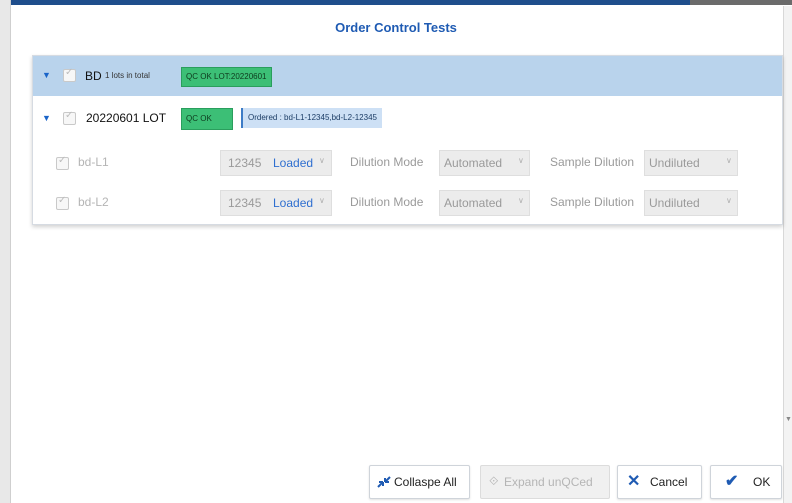 The width and height of the screenshot is (792, 503). Describe the element at coordinates (226, 77) in the screenshot. I see `group-status-badge: QC OK LOT:20220601` at that location.